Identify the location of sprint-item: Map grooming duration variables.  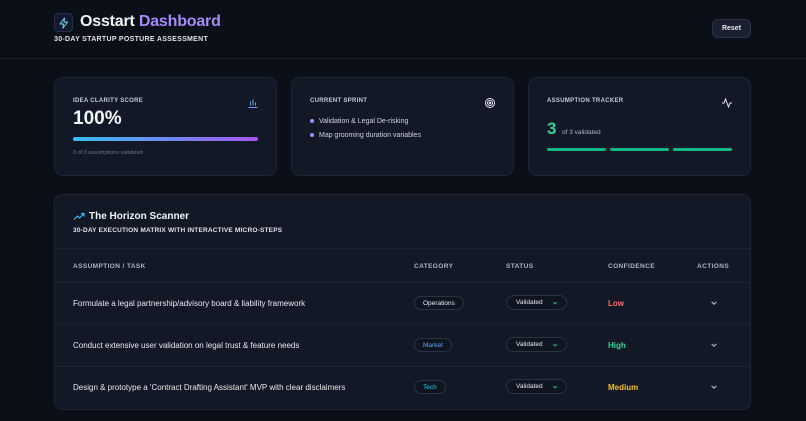
(365, 135).